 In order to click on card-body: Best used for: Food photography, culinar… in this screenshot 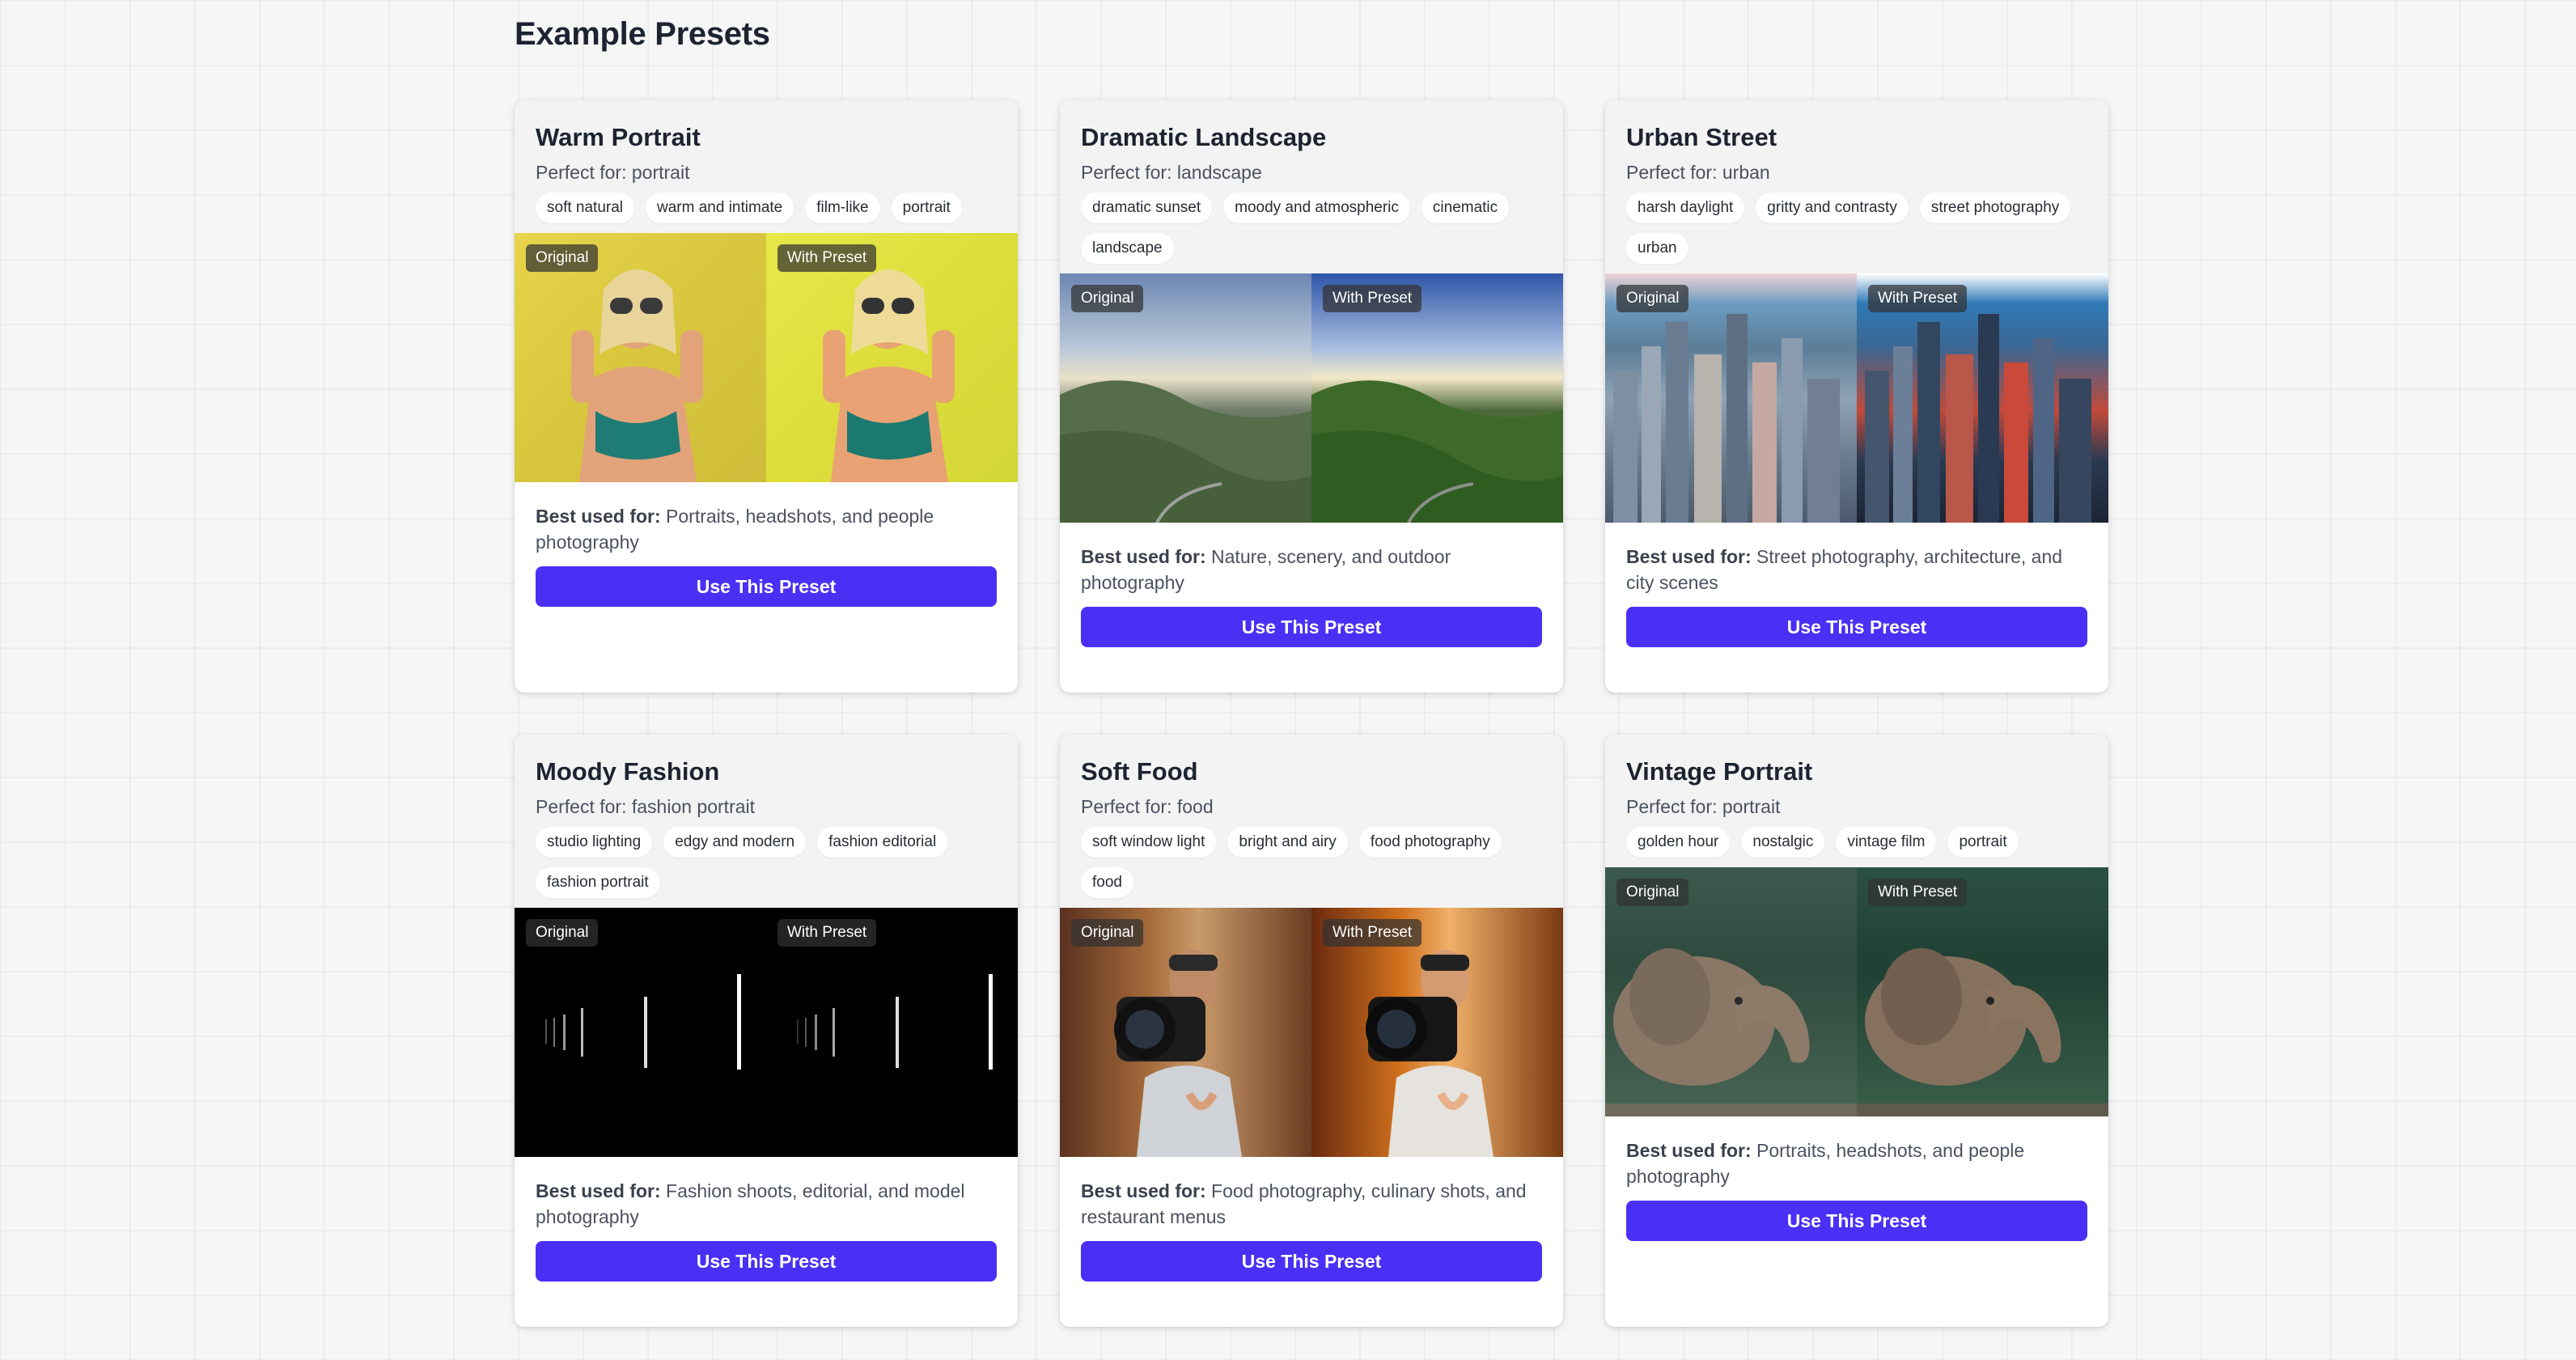, I will do `click(1311, 1219)`.